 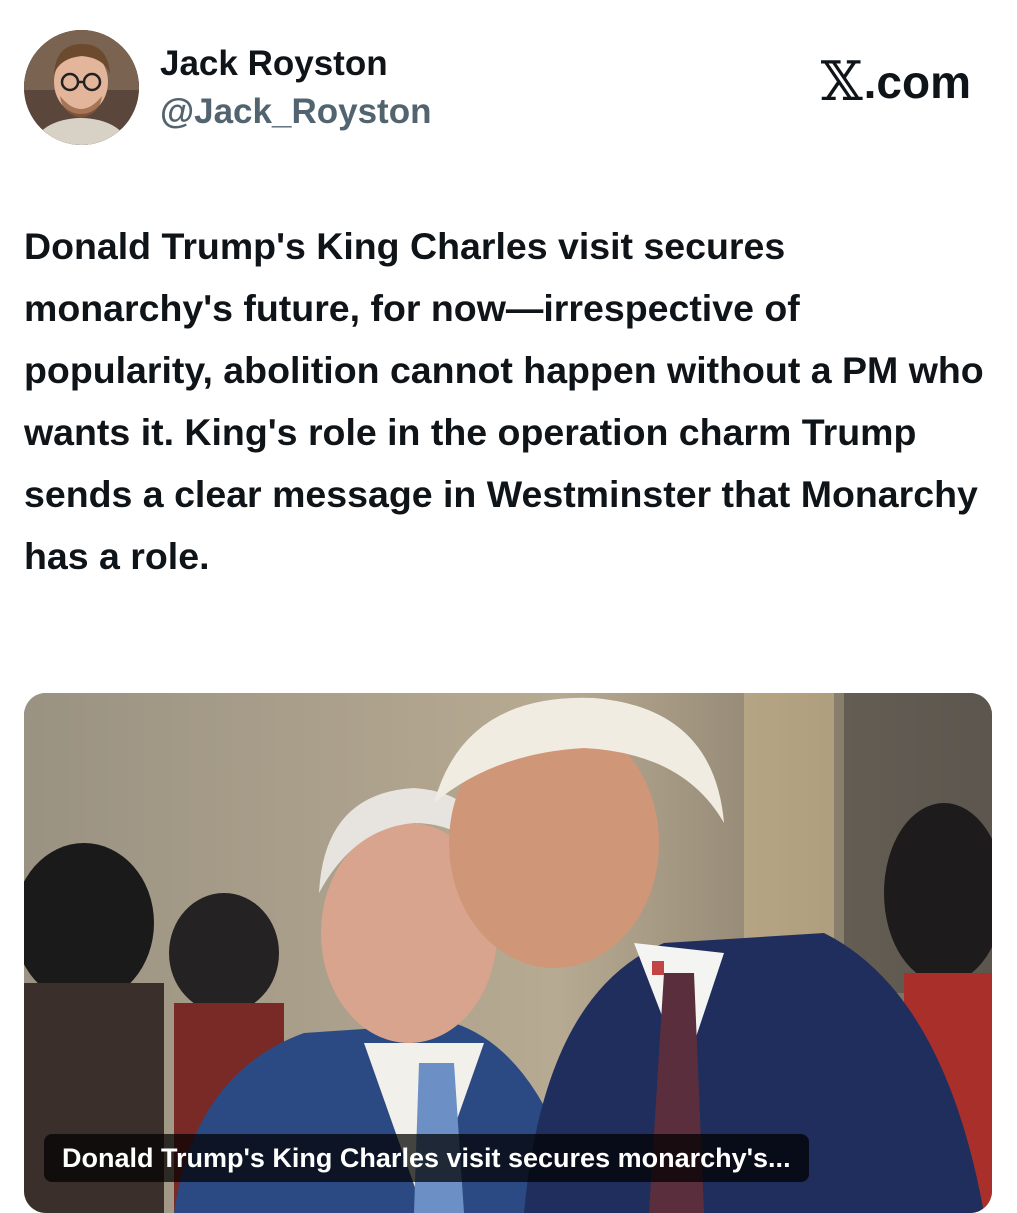 What do you see at coordinates (295, 112) in the screenshot?
I see `author-handle: @Jack_Royston` at bounding box center [295, 112].